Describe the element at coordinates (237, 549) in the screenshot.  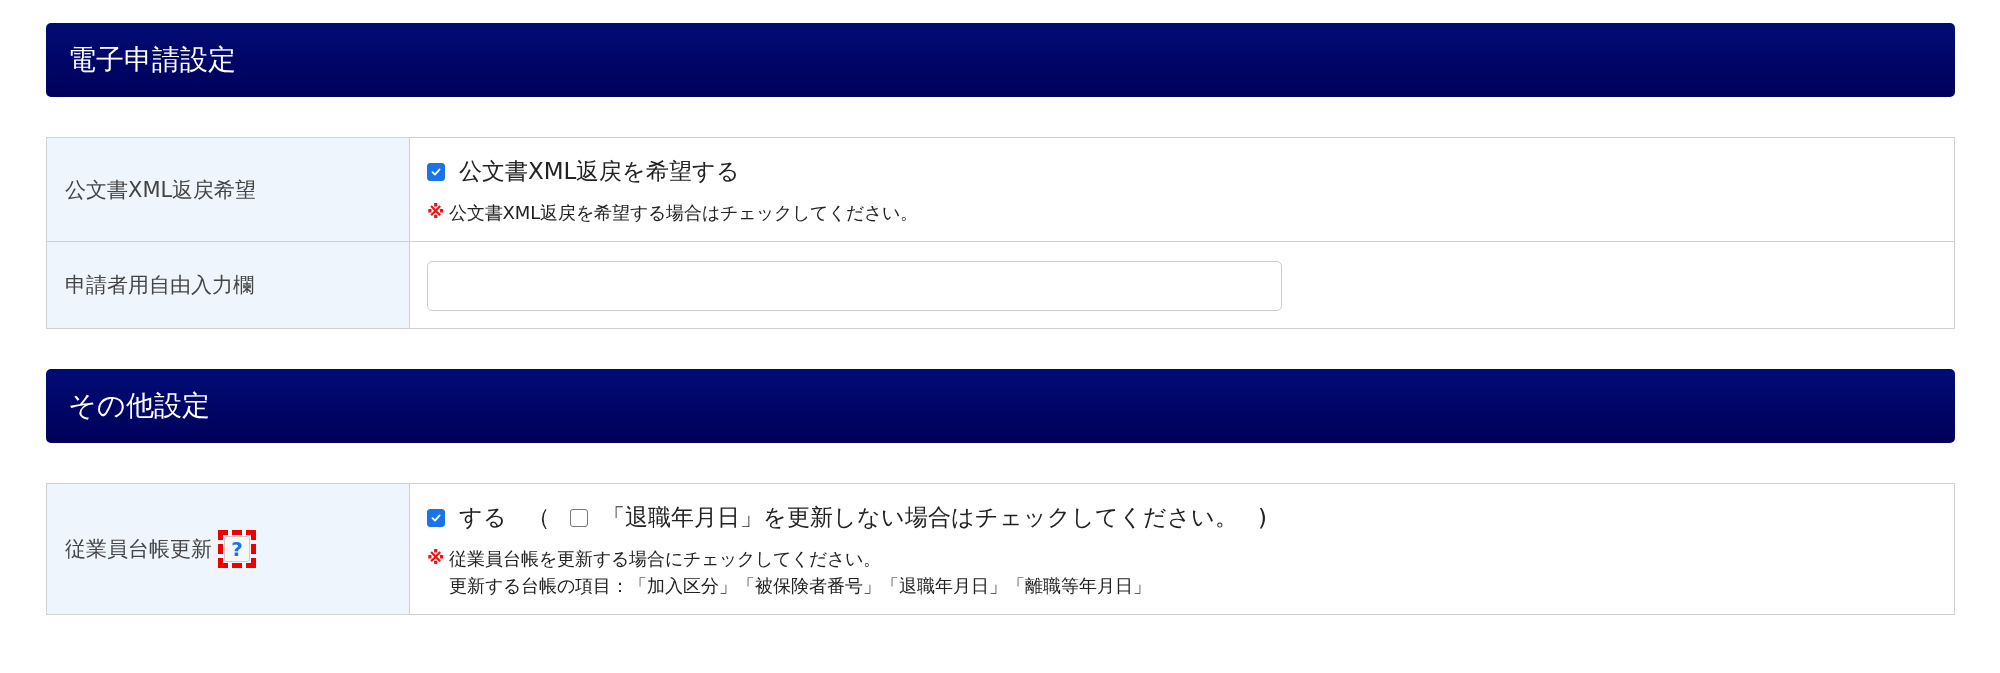
I see `help-button: ?` at that location.